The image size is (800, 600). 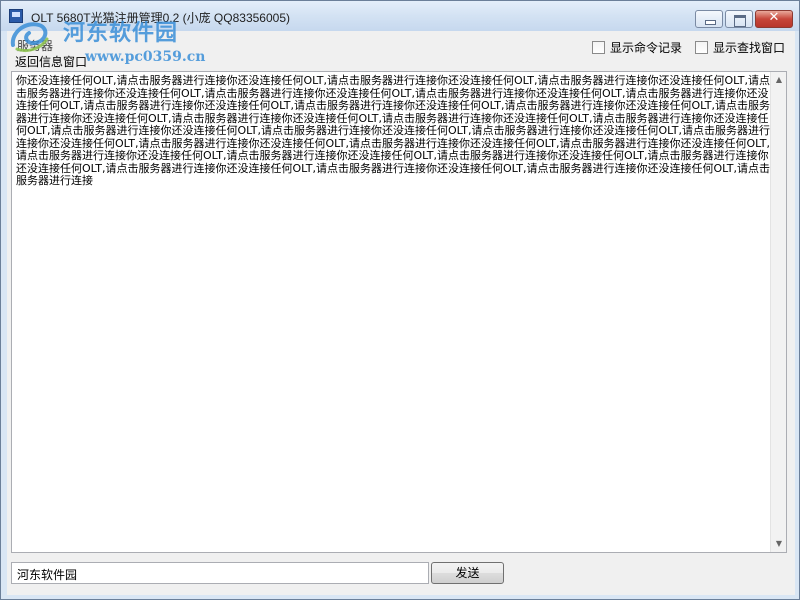 What do you see at coordinates (646, 47) in the screenshot?
I see `show-command-log-label: 显示命令记录` at bounding box center [646, 47].